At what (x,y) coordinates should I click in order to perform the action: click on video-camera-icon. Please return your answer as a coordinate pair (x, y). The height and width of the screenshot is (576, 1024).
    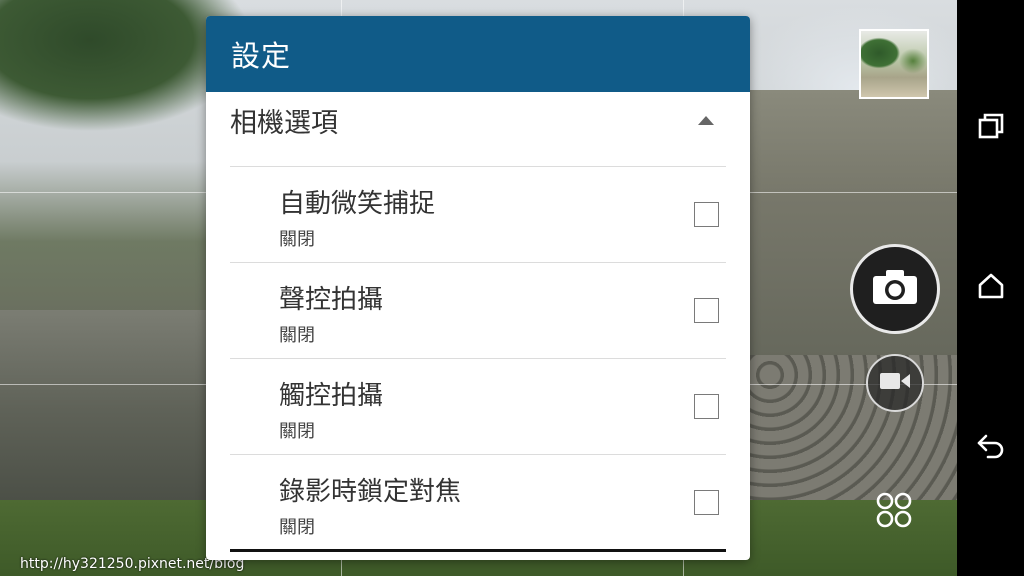
    Looking at the image, I should click on (895, 383).